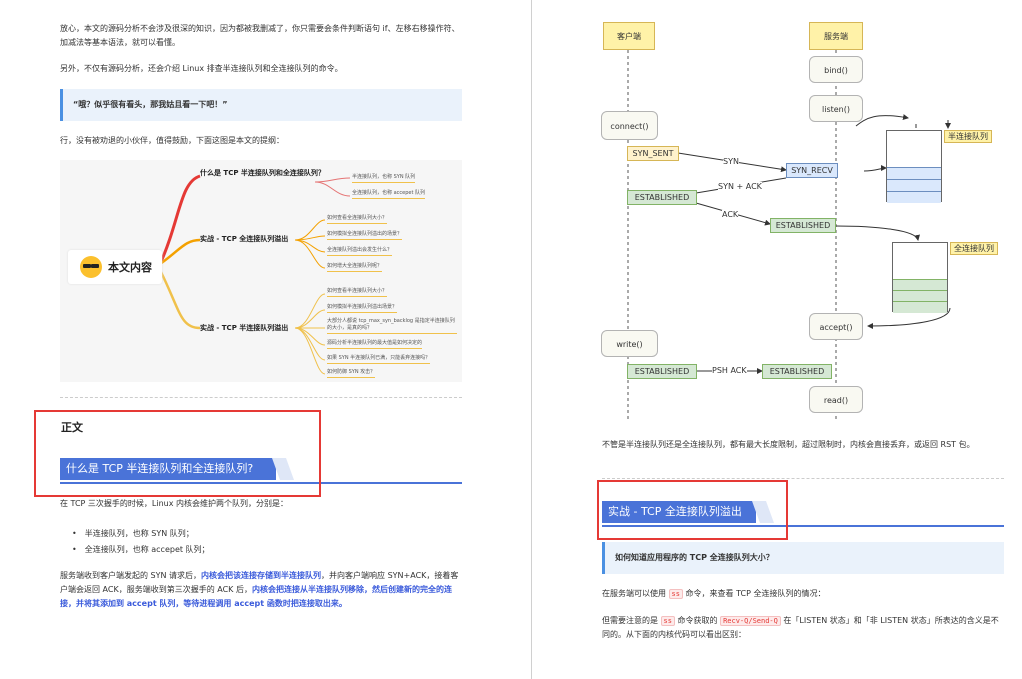  Describe the element at coordinates (379, 359) in the screenshot. I see `mindmap-leaf: 如果 SYN 半连接队列已满，只能丢弃连接吗？` at that location.